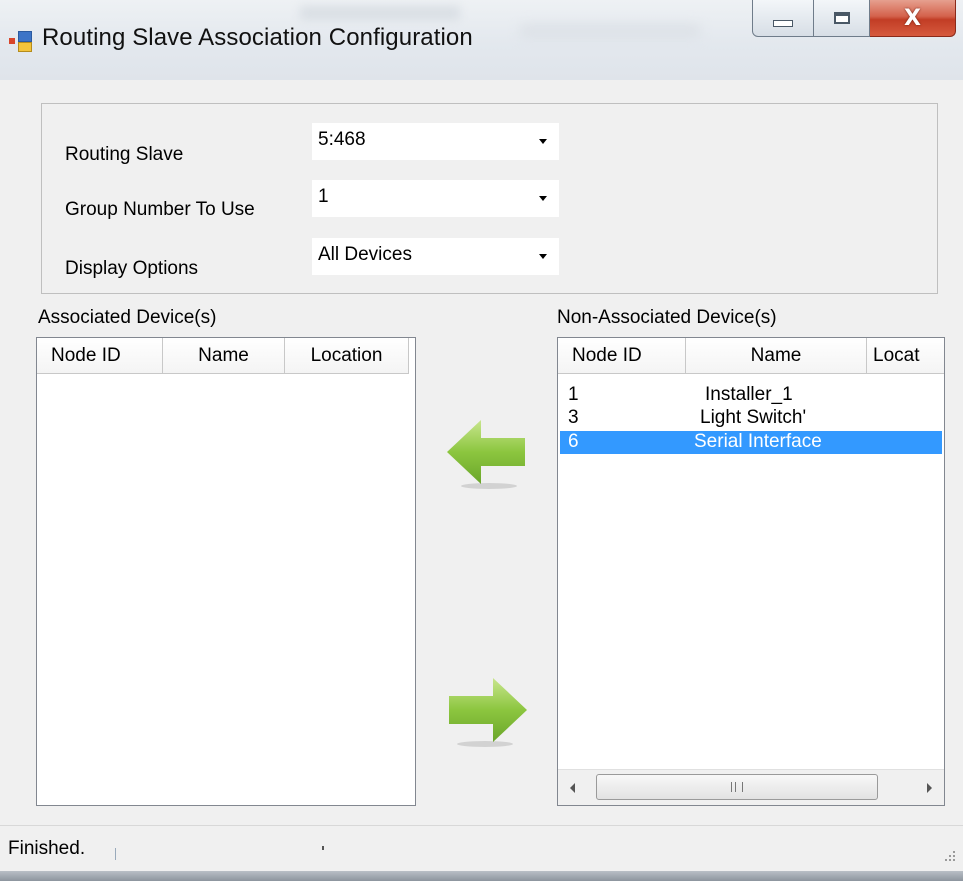 The height and width of the screenshot is (881, 963). Describe the element at coordinates (929, 788) in the screenshot. I see `scroll-right-icon` at that location.